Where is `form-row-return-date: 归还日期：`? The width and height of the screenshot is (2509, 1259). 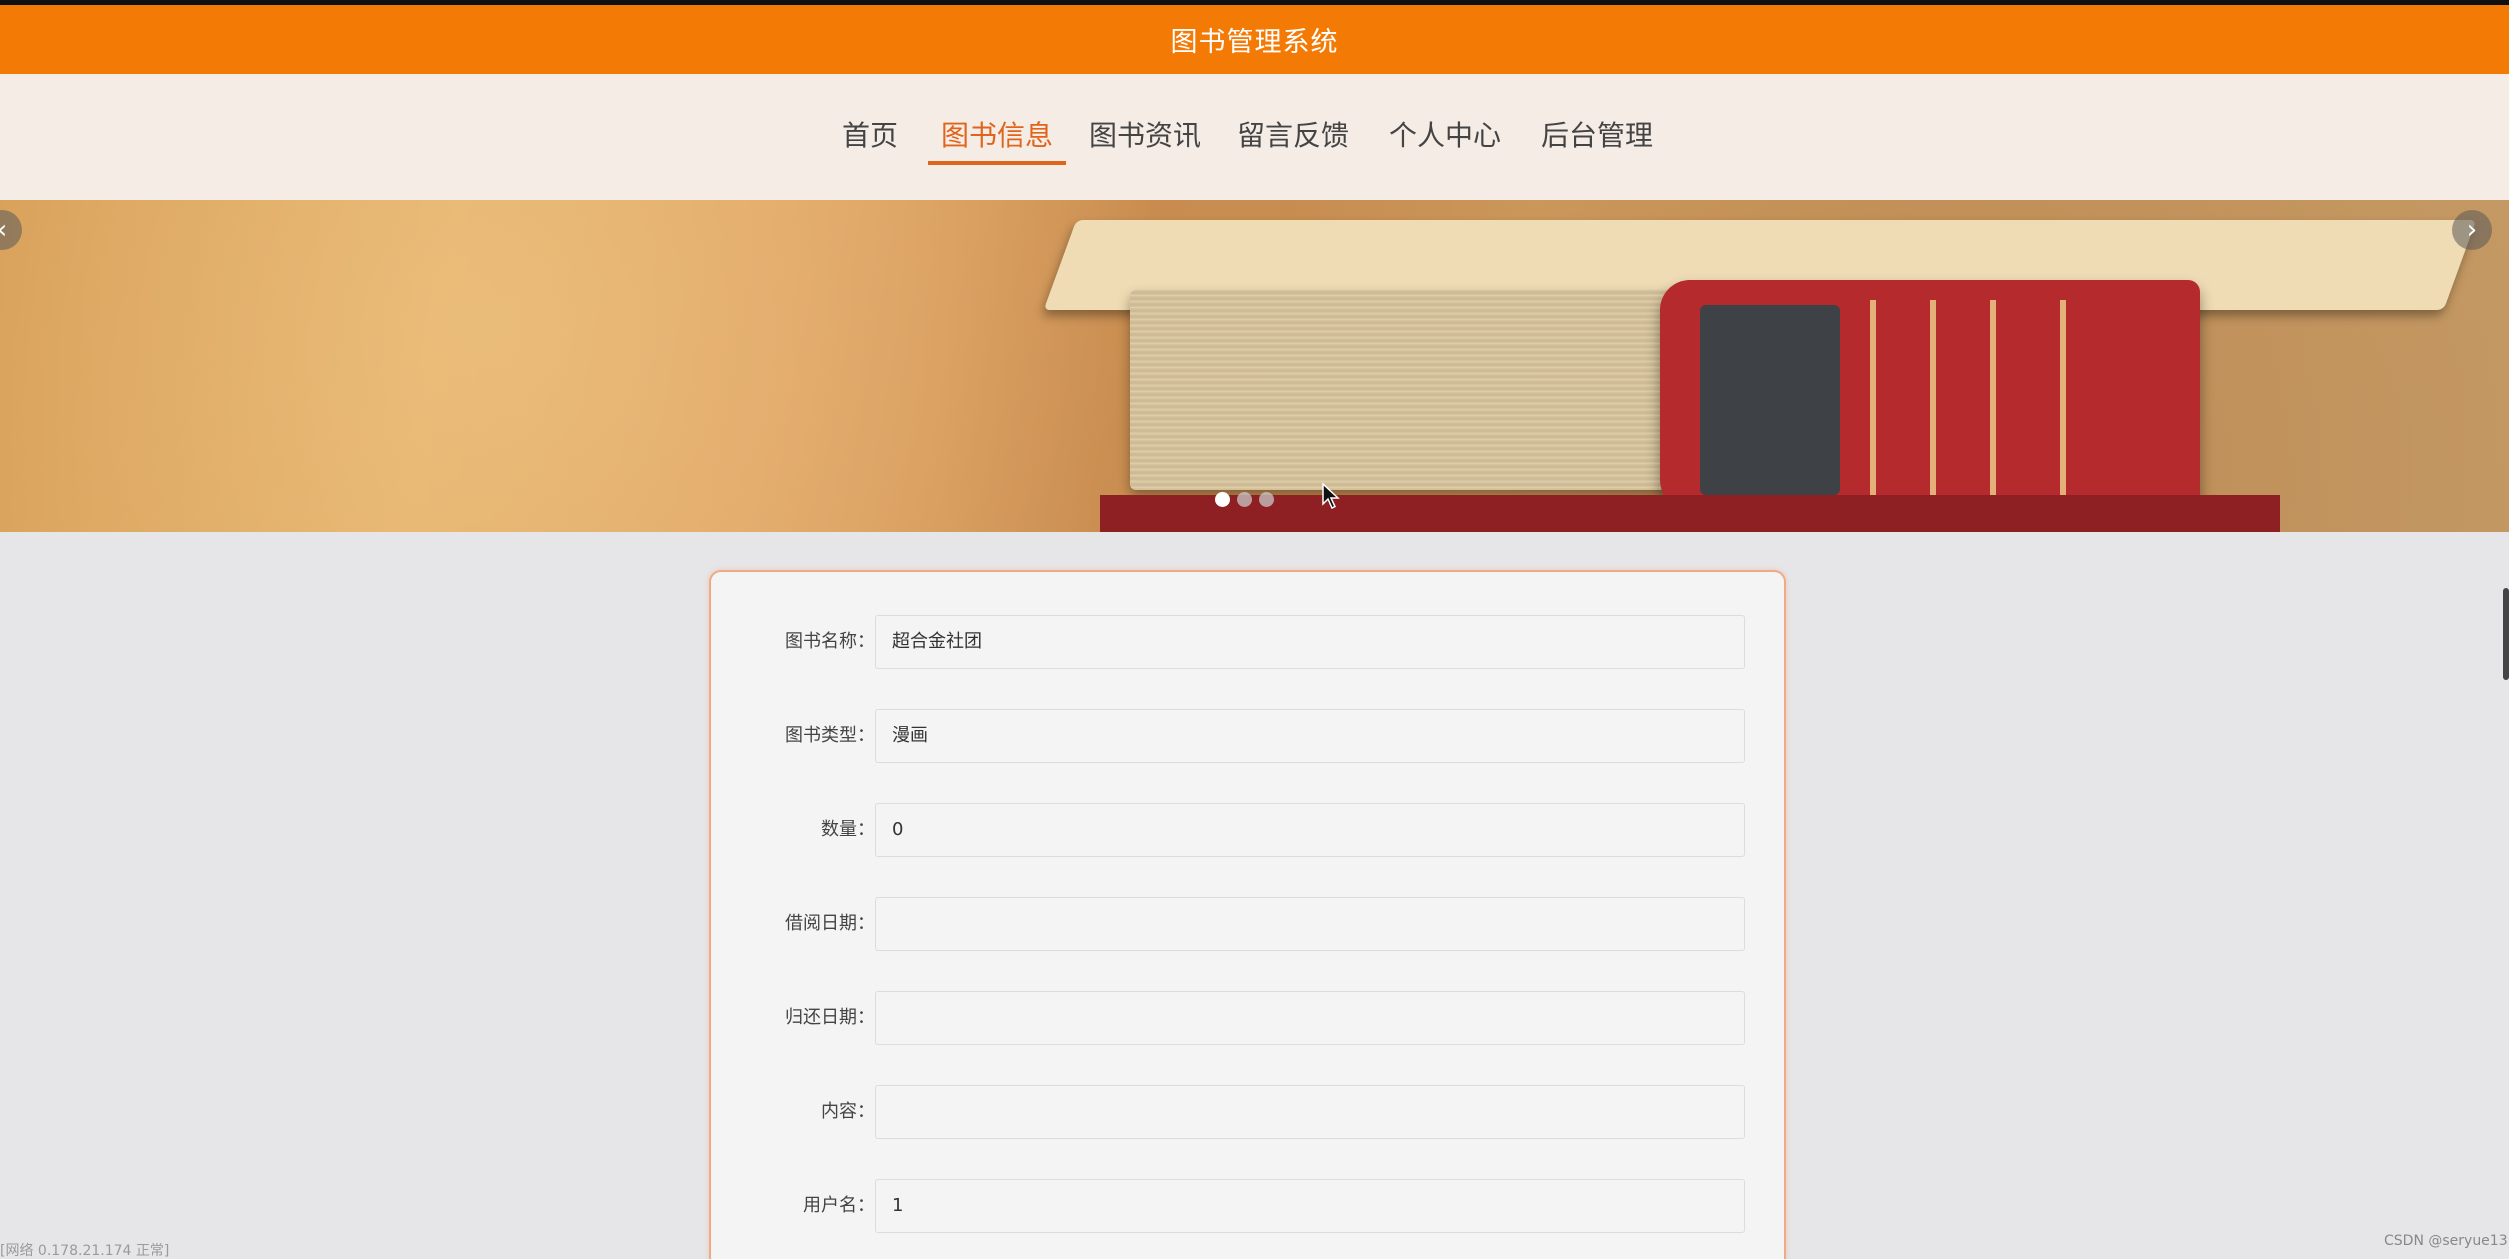 form-row-return-date: 归还日期： is located at coordinates (1249, 1018).